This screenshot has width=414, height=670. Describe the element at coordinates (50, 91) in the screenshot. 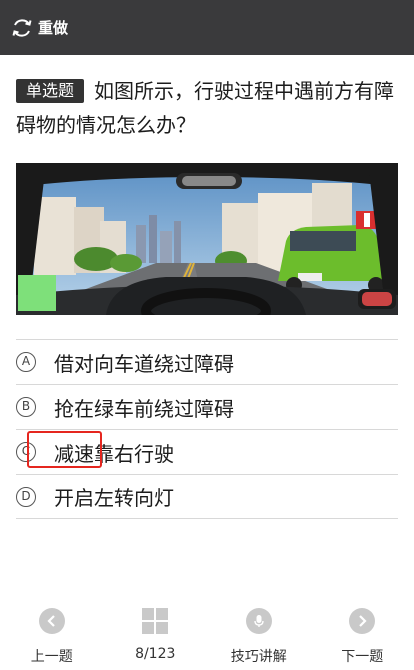

I see `question-type-badge: 单选题` at that location.